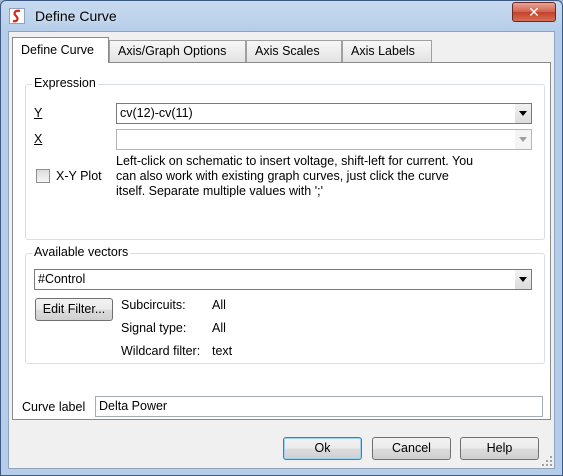 This screenshot has height=476, width=563. What do you see at coordinates (154, 328) in the screenshot?
I see `signal-type-label: Signal type:` at bounding box center [154, 328].